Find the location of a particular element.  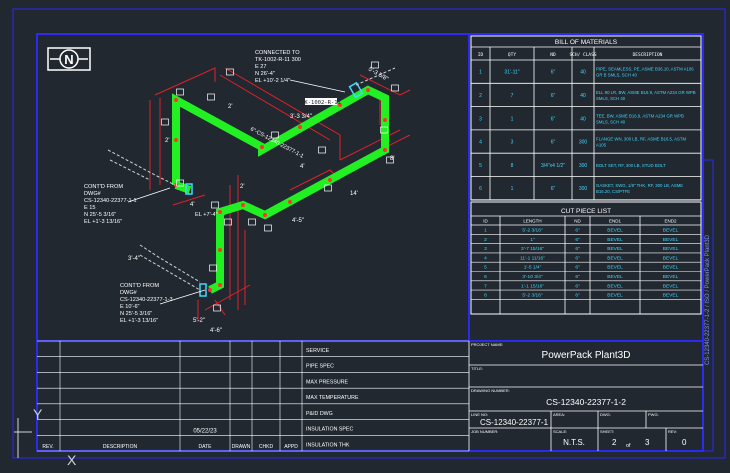

cut-cell: 4 is located at coordinates (485, 258).